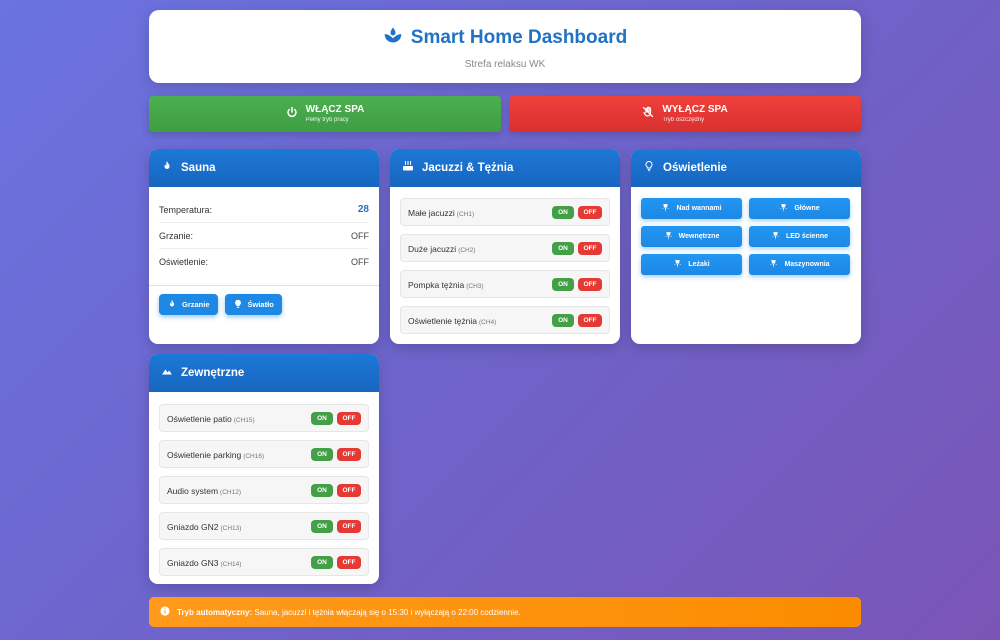 The image size is (1000, 640). I want to click on light-button-glowne: Główne, so click(799, 208).